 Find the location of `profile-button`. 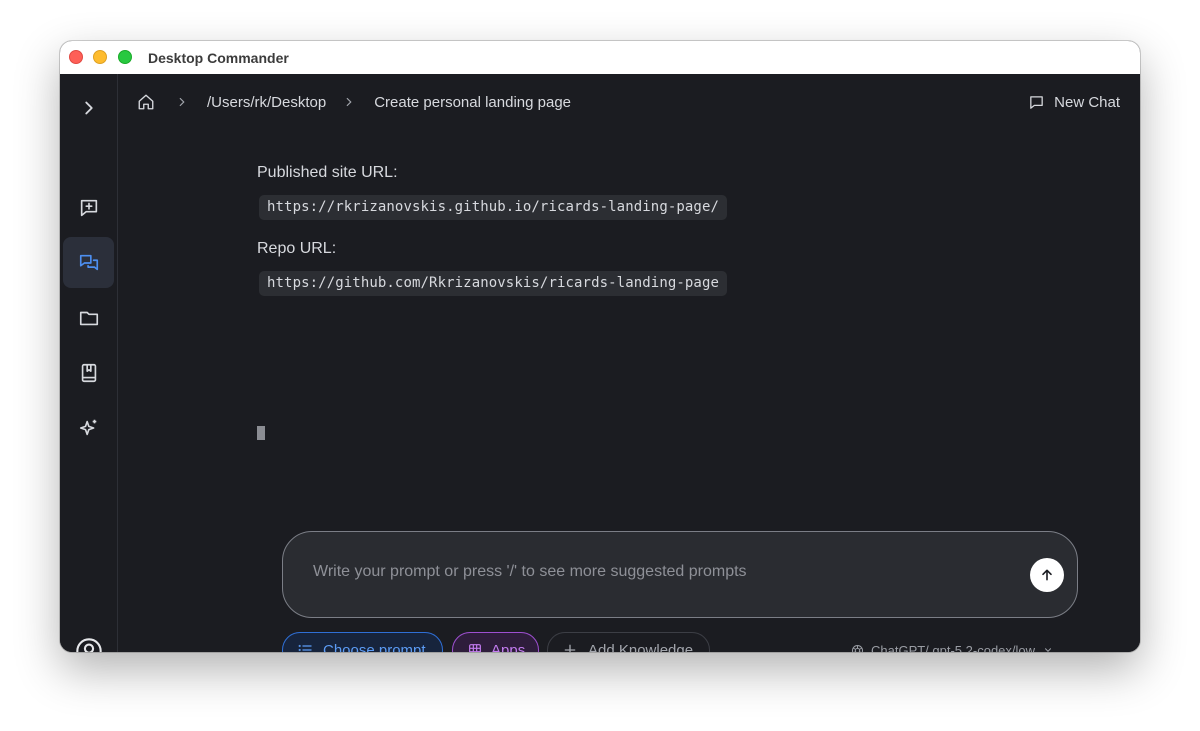

profile-button is located at coordinates (88, 638).